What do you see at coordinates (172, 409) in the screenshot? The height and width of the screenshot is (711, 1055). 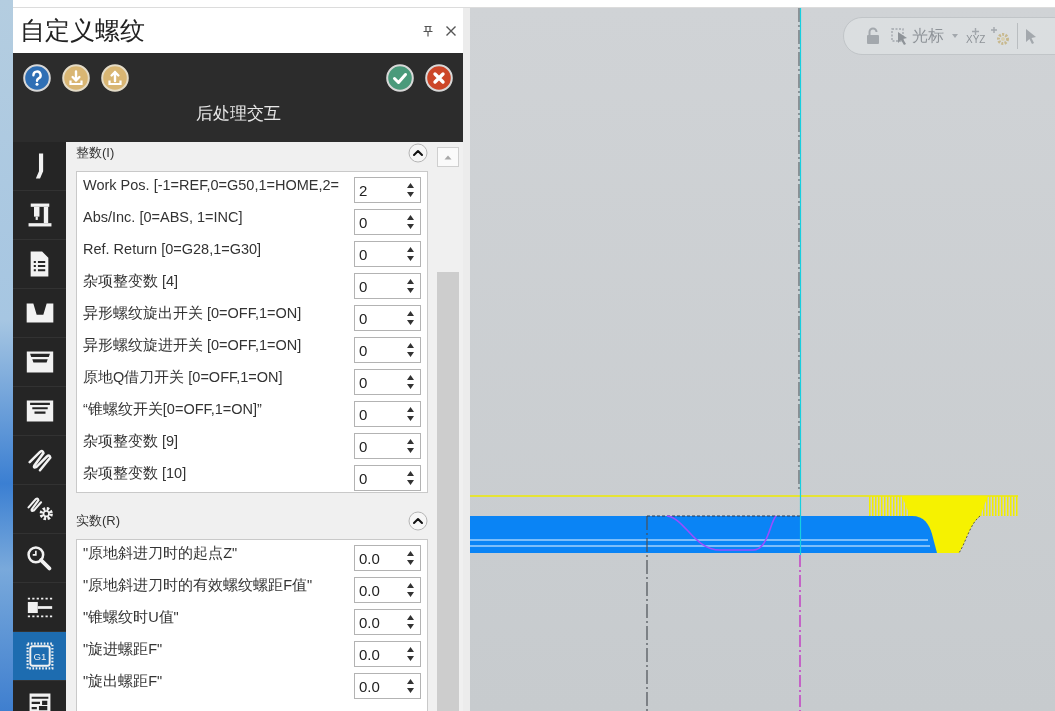 I see `parameter-label: “锥螺纹开关[0=OFF,1=ON]”` at bounding box center [172, 409].